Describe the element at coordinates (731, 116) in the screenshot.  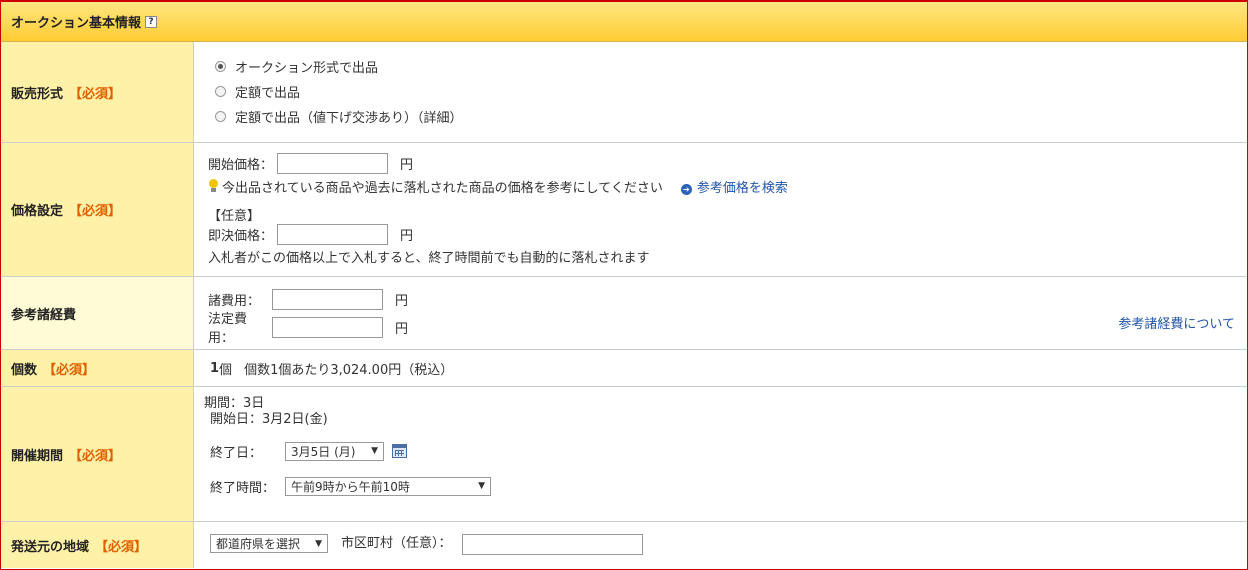
I see `radio-fixed-price-negotiable: 定額で出品（値下げ交渉あり）（詳細）` at that location.